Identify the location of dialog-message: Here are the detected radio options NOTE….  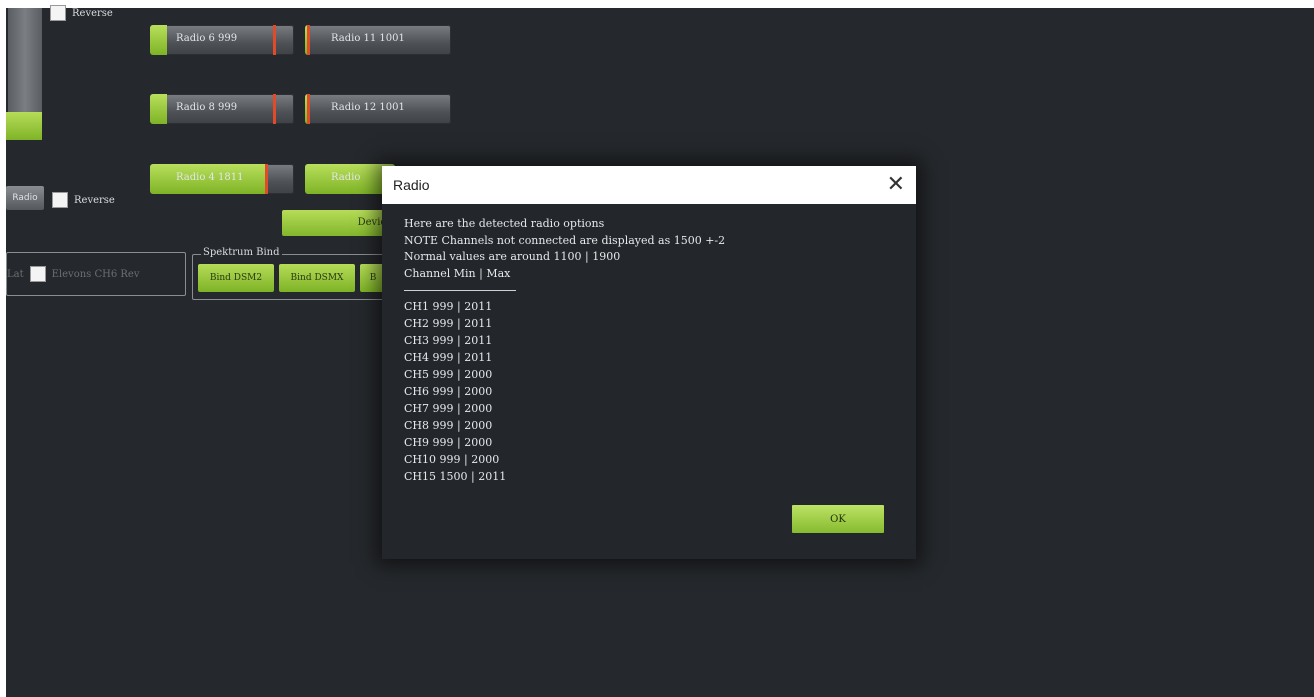
(564, 350).